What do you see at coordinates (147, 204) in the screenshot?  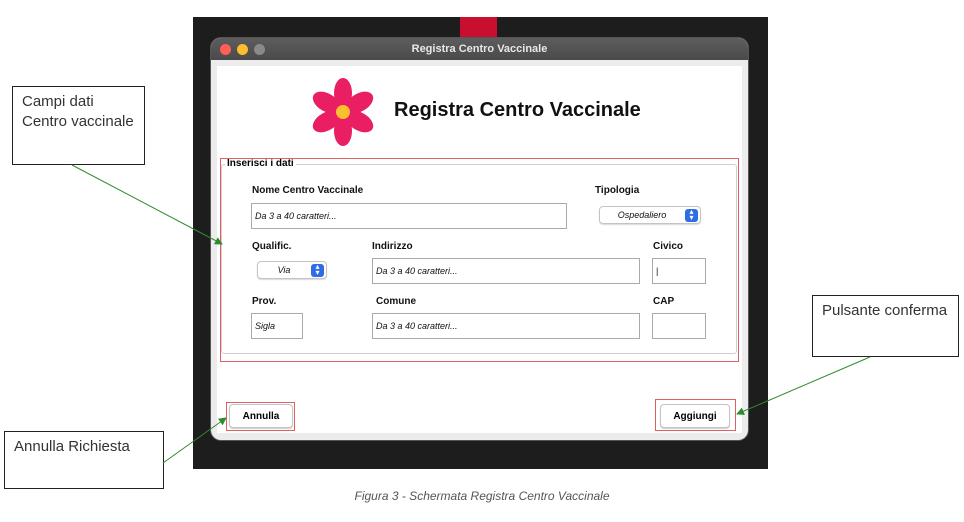 I see `arrow-to-form` at bounding box center [147, 204].